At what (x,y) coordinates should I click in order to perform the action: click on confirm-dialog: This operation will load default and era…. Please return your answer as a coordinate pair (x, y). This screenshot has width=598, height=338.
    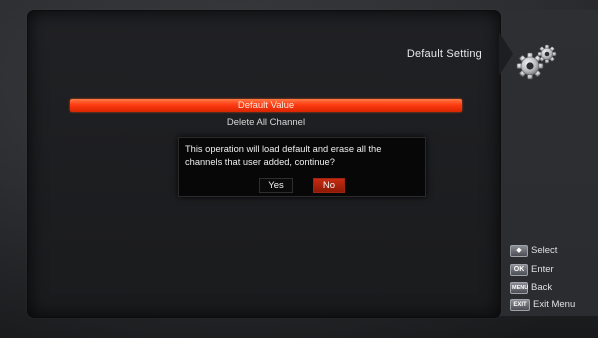
    Looking at the image, I should click on (302, 167).